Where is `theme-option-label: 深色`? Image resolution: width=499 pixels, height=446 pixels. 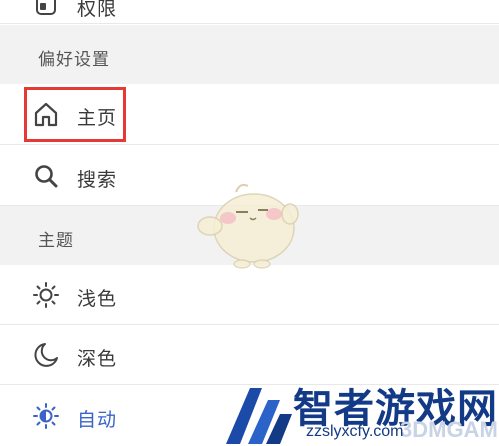
theme-option-label: 深色 is located at coordinates (97, 359).